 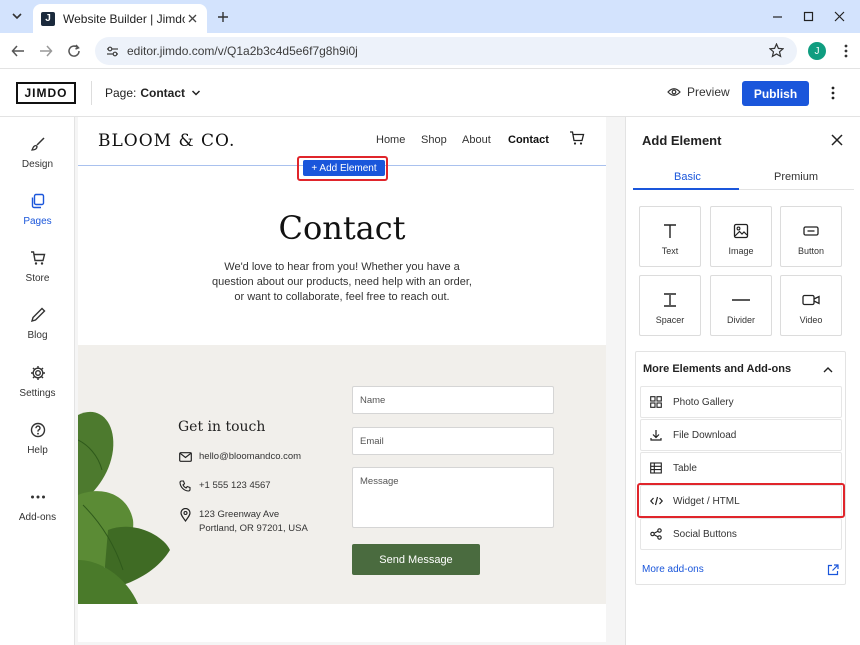 I want to click on gear-icon, so click(x=38, y=373).